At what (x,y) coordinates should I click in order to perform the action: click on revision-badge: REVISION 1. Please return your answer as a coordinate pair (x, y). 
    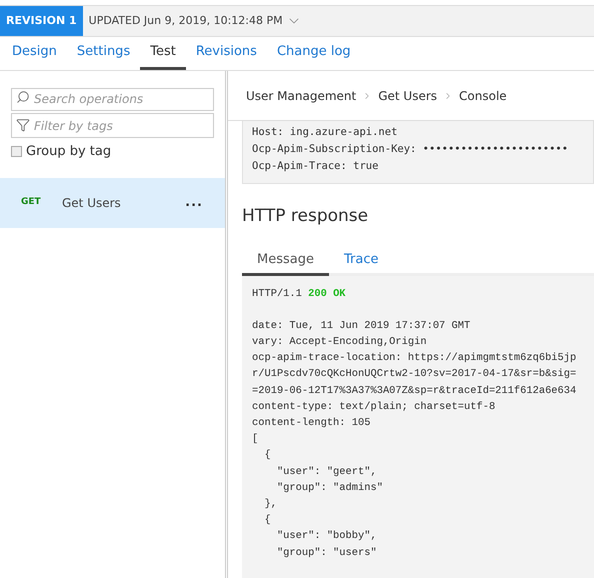
    Looking at the image, I should click on (41, 21).